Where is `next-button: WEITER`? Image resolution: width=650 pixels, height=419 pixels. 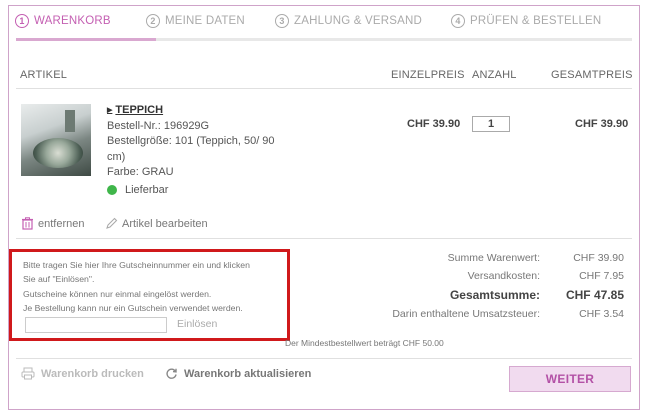
next-button: WEITER is located at coordinates (570, 379).